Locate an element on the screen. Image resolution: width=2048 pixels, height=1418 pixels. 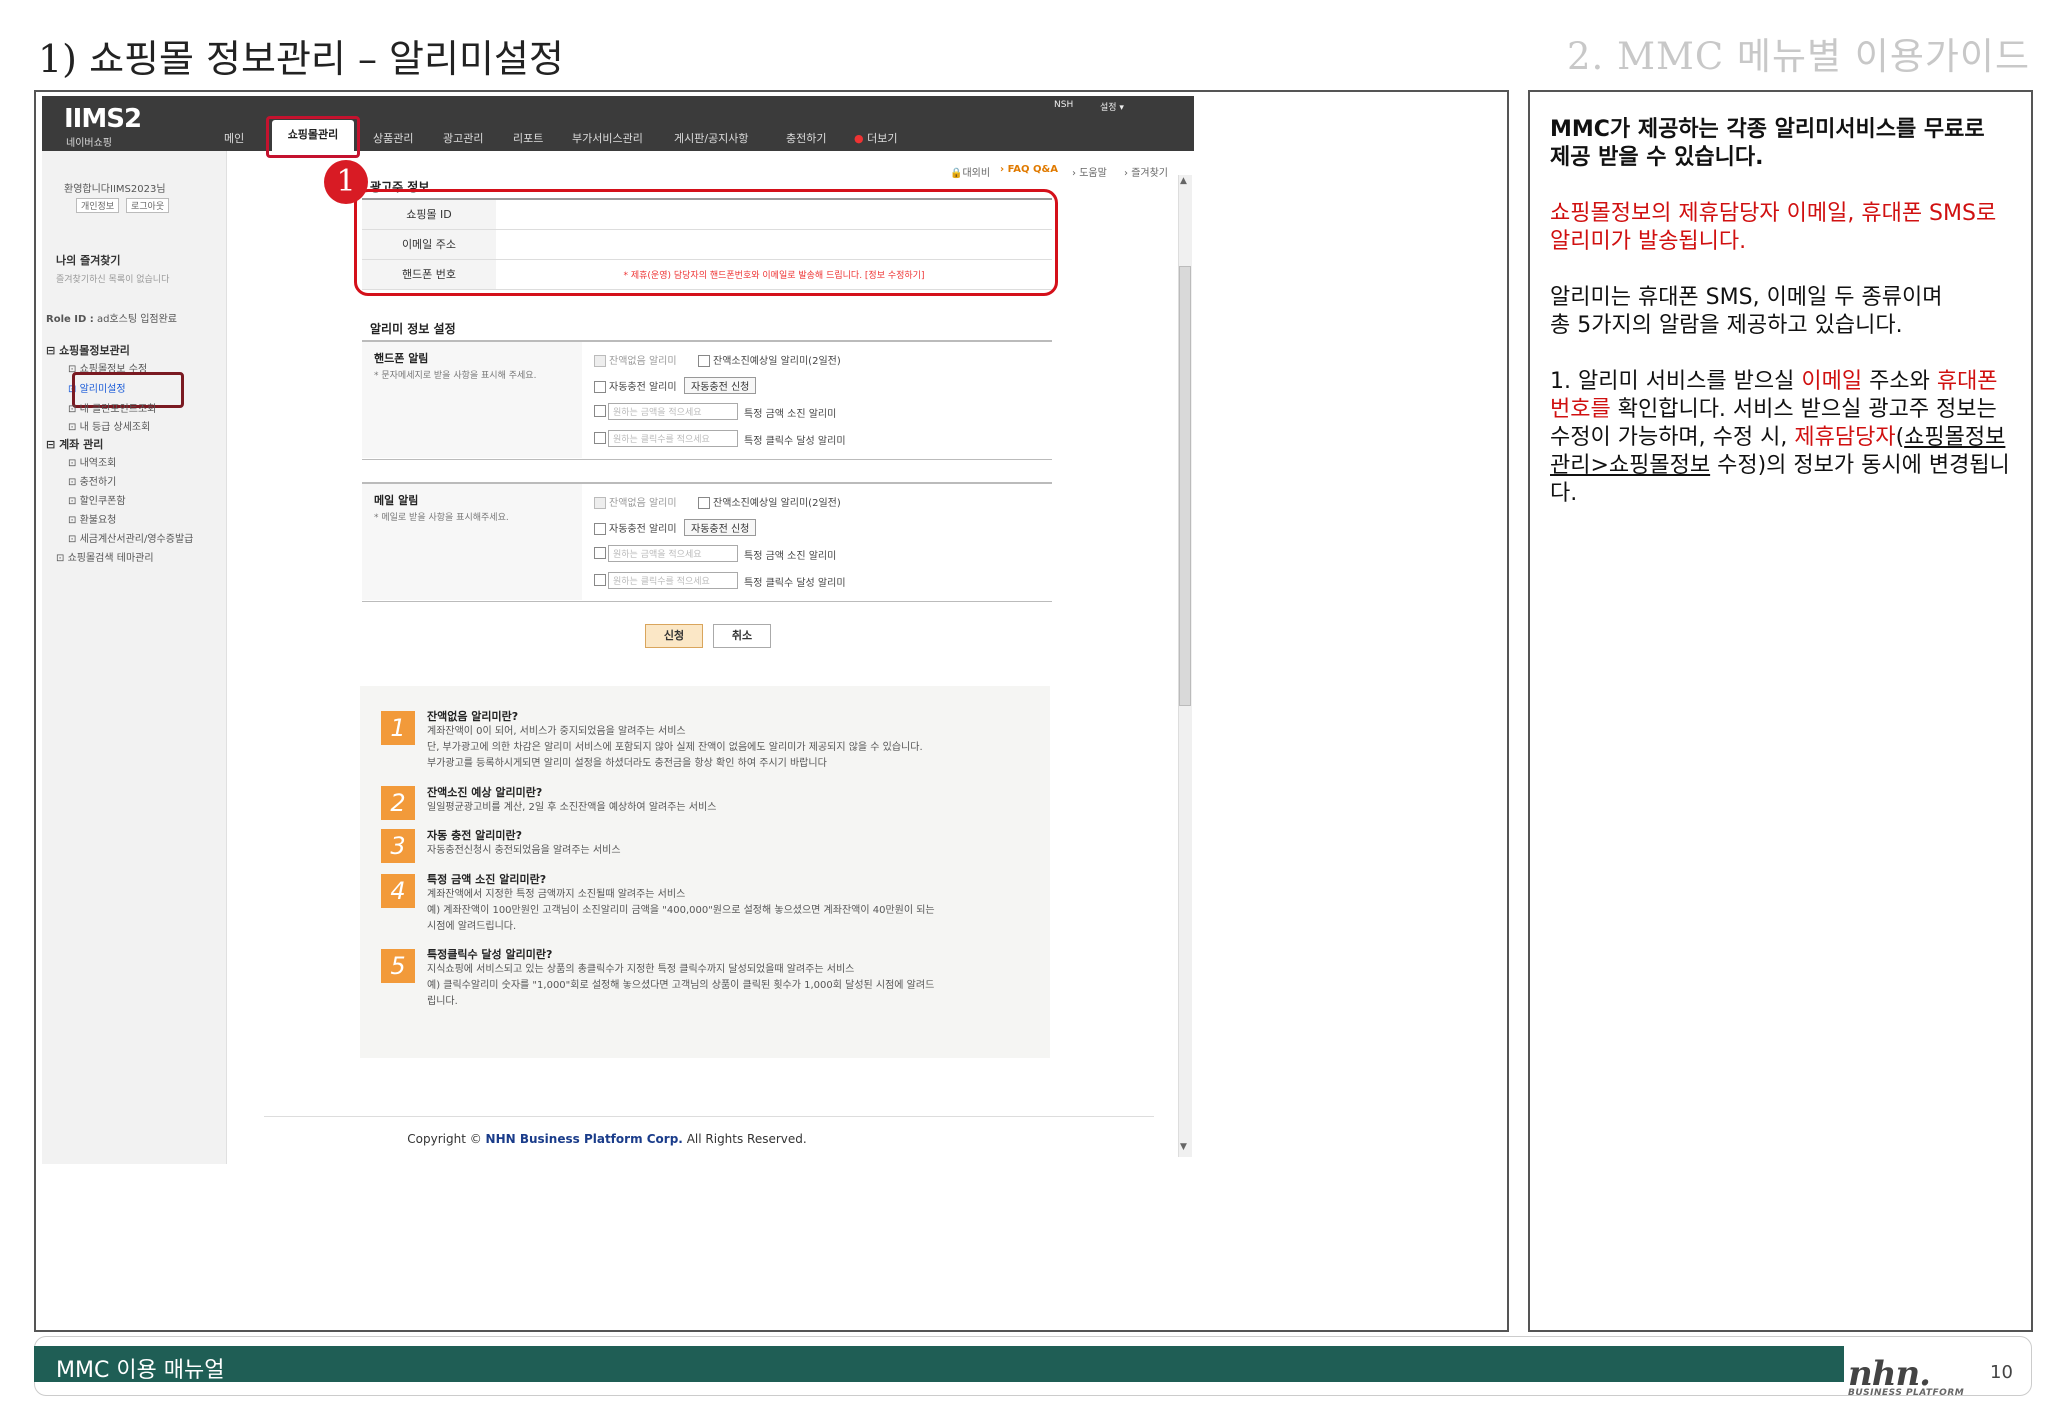
phone-auto-charge-option: 자동충전 알리미 is located at coordinates (635, 385).